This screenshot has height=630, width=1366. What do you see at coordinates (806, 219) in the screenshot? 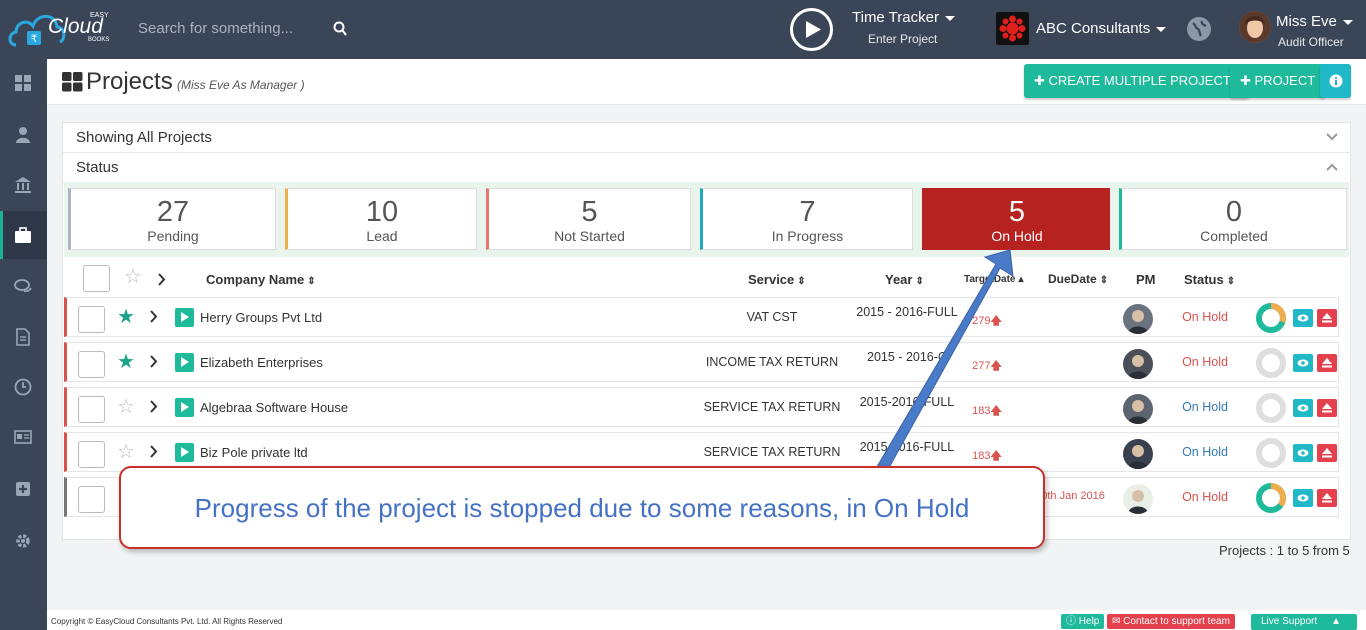
I see `status-card-in-progress: 7 In Progress` at bounding box center [806, 219].